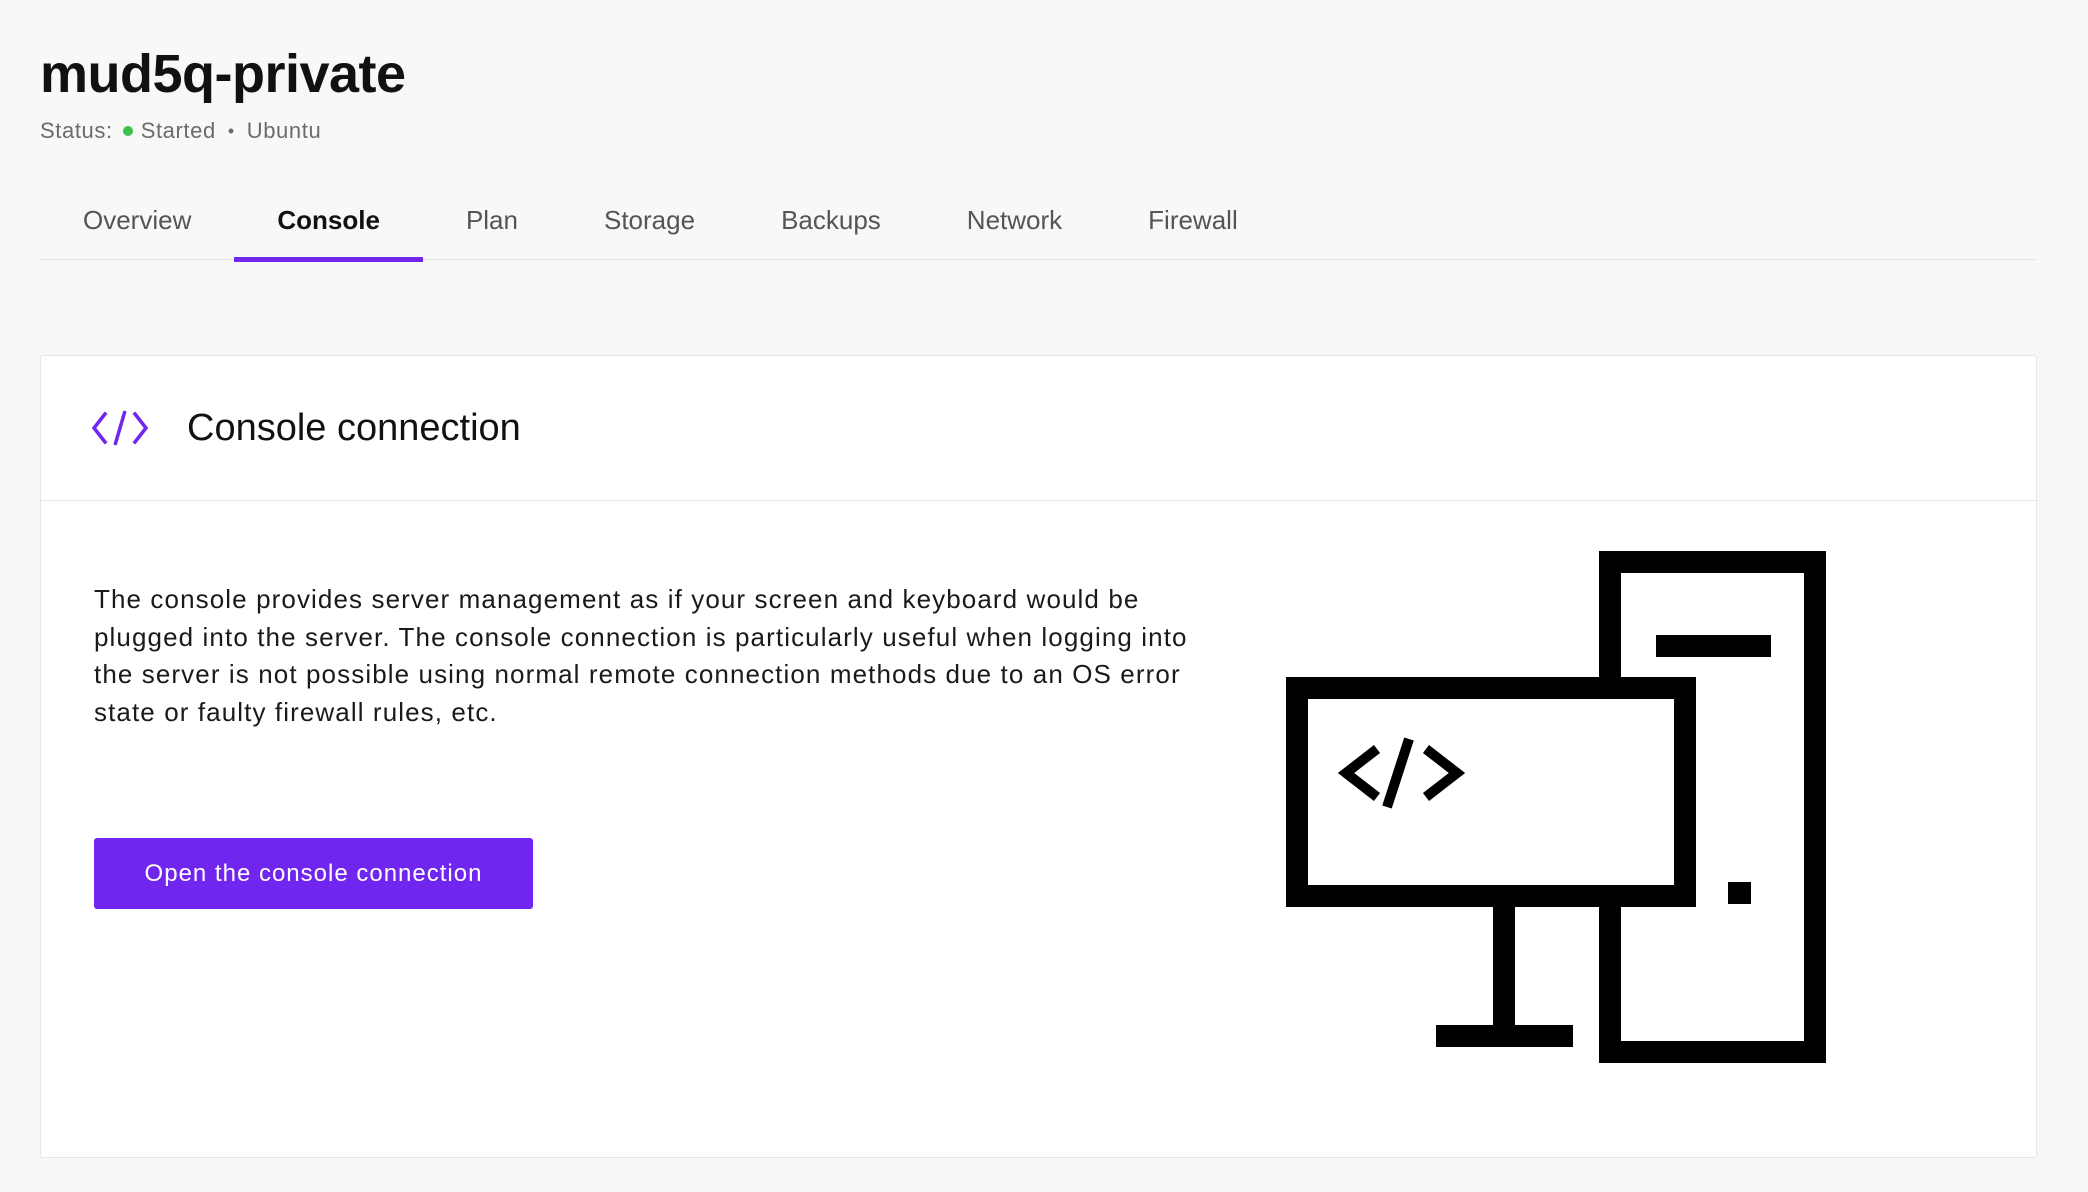 This screenshot has width=2088, height=1192. What do you see at coordinates (76, 130) in the screenshot?
I see `status-label: Status:` at bounding box center [76, 130].